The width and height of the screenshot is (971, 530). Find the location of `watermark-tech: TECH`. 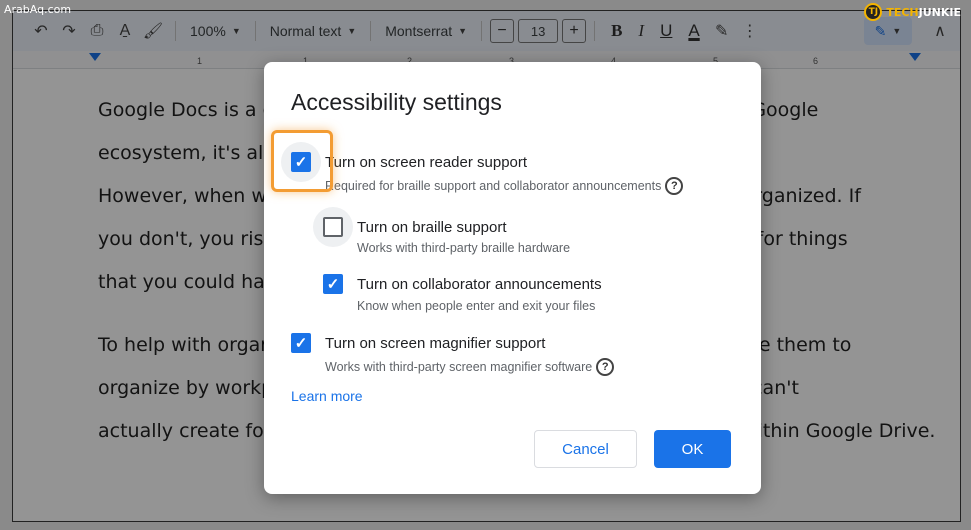

watermark-tech: TECH is located at coordinates (902, 12).